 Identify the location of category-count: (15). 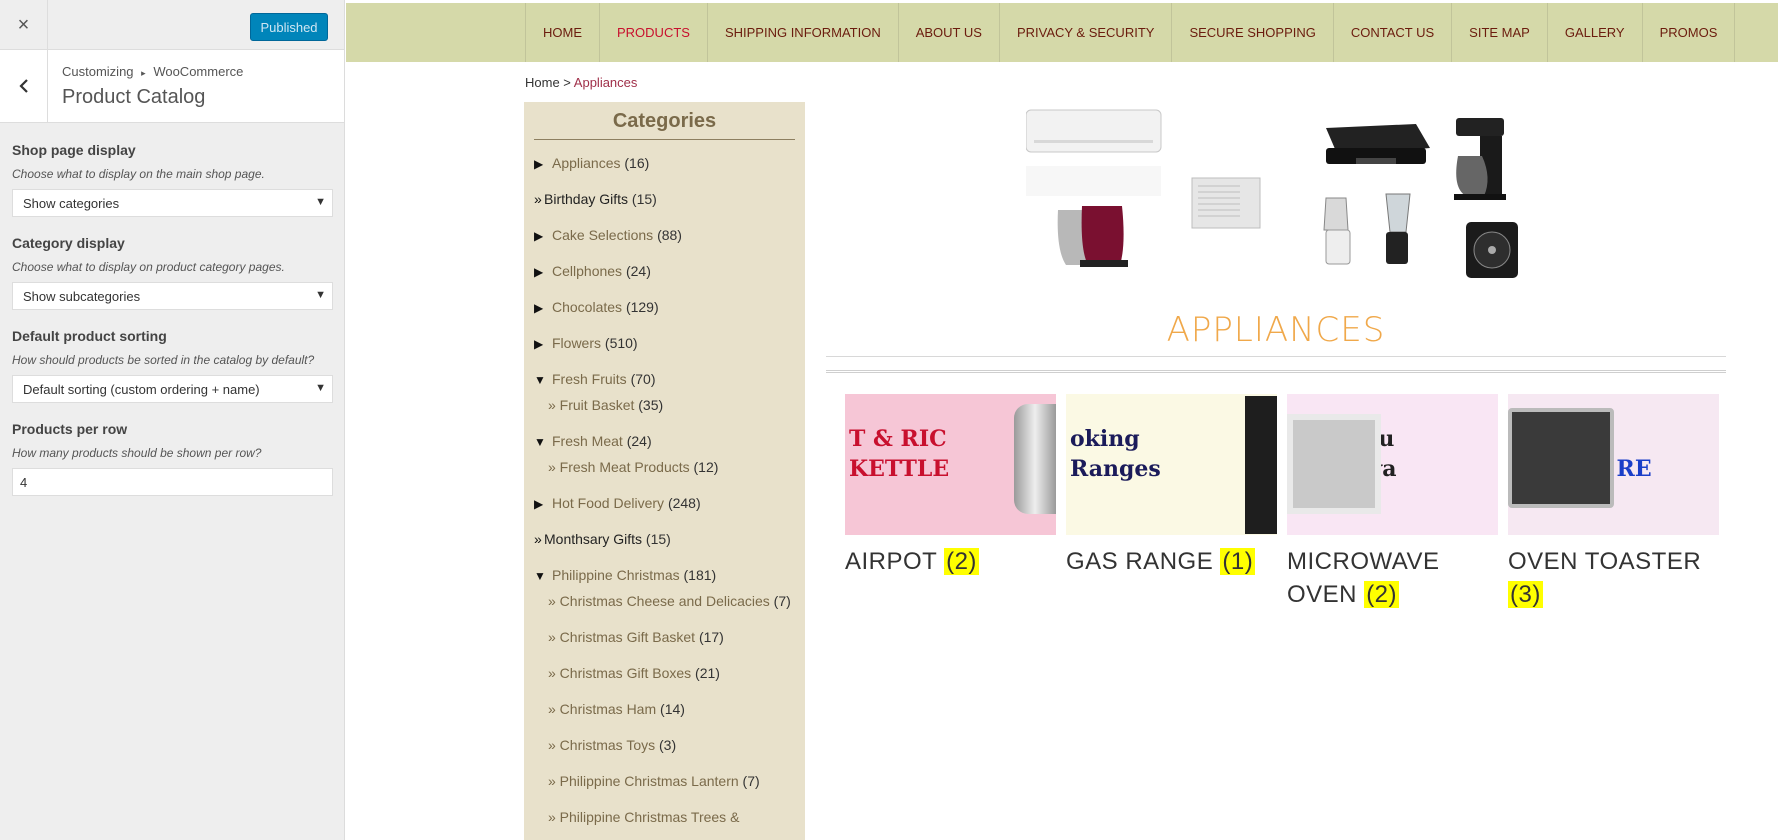
(644, 199).